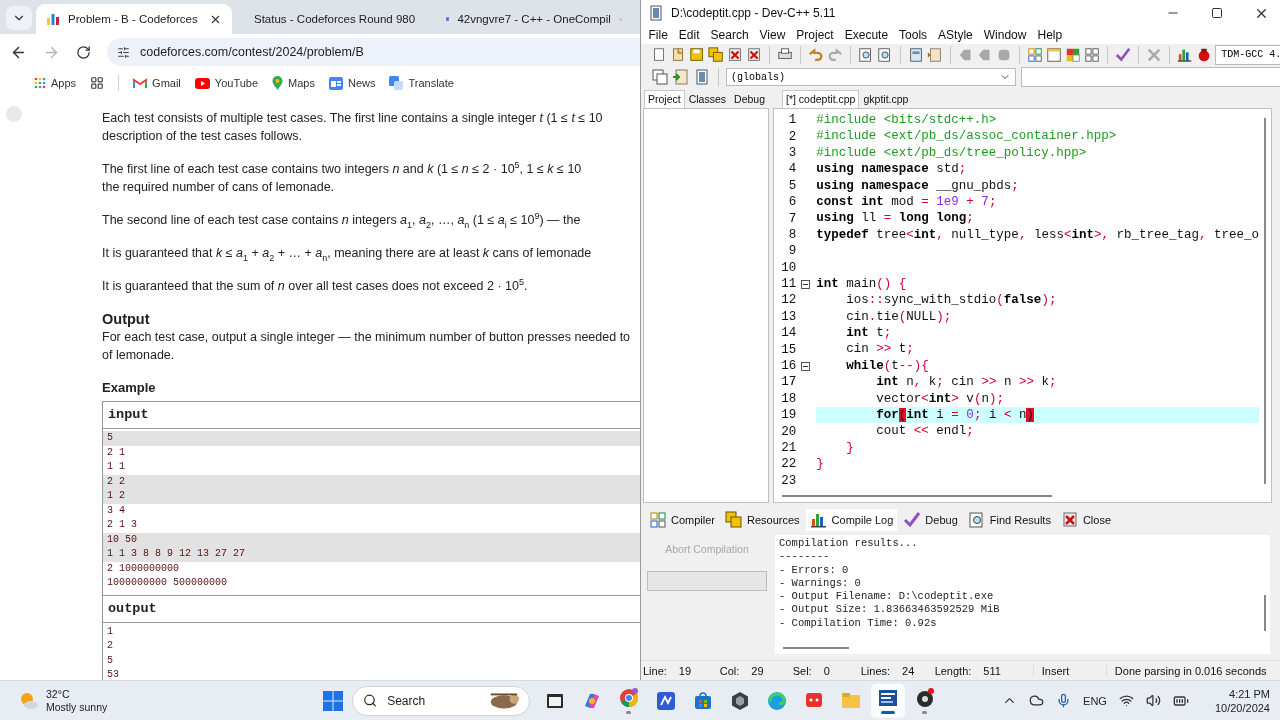 The height and width of the screenshot is (720, 1280). Describe the element at coordinates (754, 55) in the screenshot. I see `close-all-icon` at that location.